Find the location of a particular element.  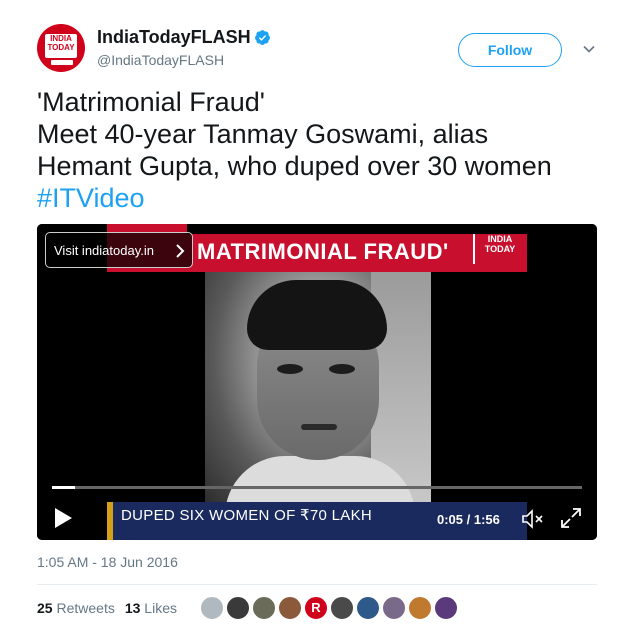

display-name: IndiaTodayFLASH is located at coordinates (174, 37).